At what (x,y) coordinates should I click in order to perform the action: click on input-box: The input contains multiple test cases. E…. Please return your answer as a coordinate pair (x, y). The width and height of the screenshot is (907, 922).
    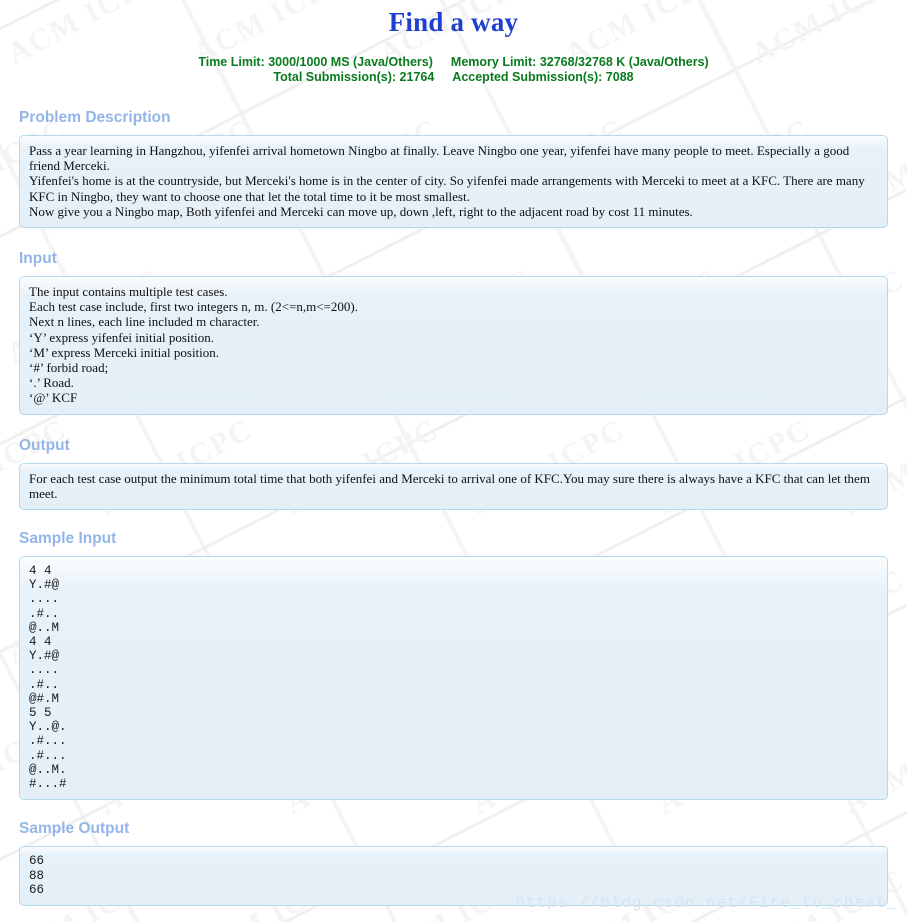
    Looking at the image, I should click on (453, 345).